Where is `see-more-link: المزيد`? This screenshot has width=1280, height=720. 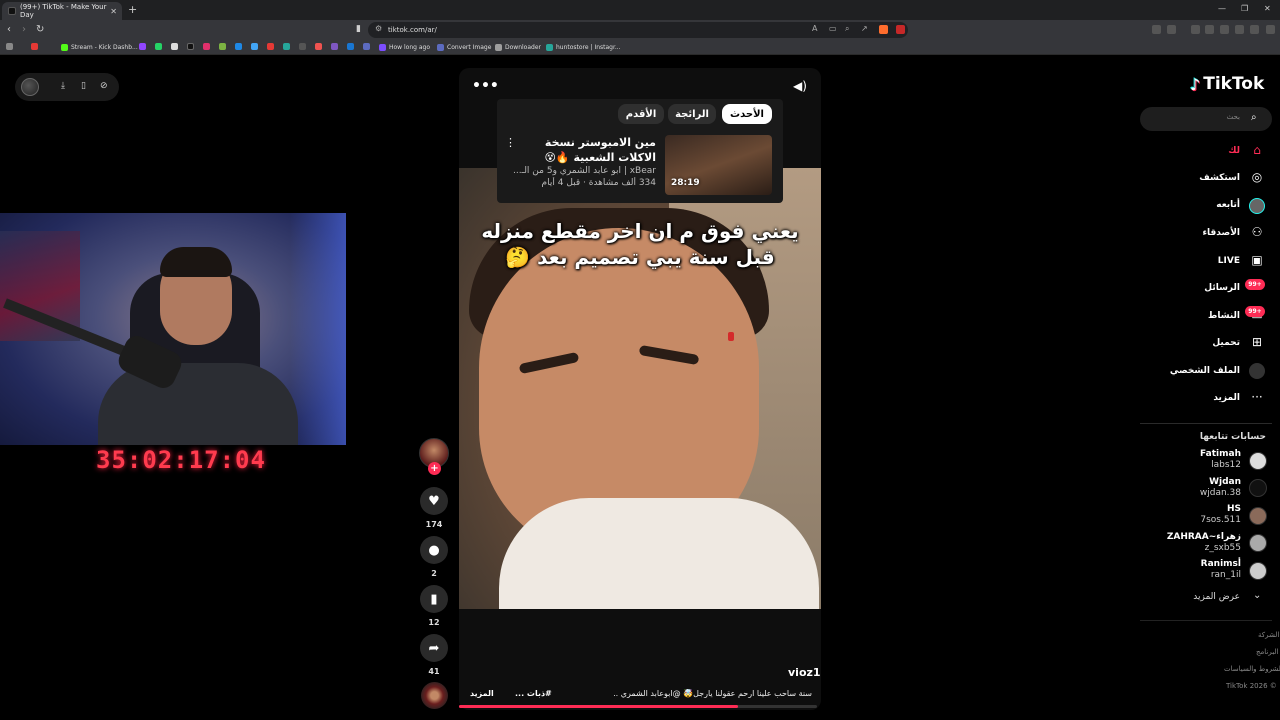
see-more-link: المزيد is located at coordinates (482, 693).